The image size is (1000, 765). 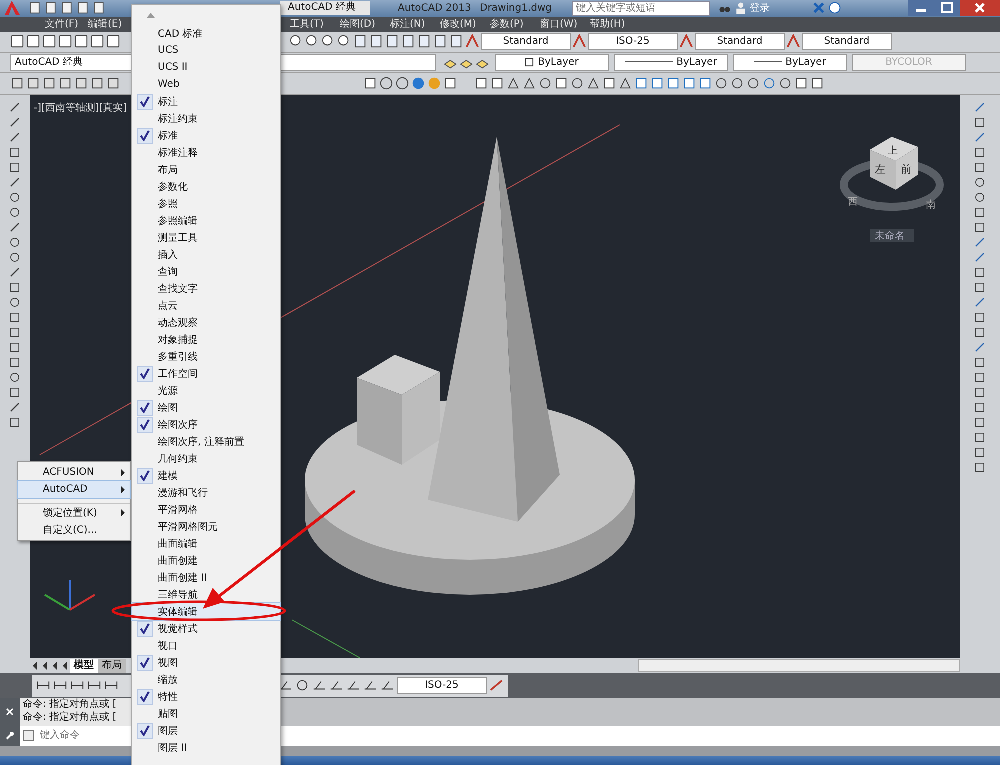 I want to click on app-title: AutoCAD 2013, so click(x=435, y=8).